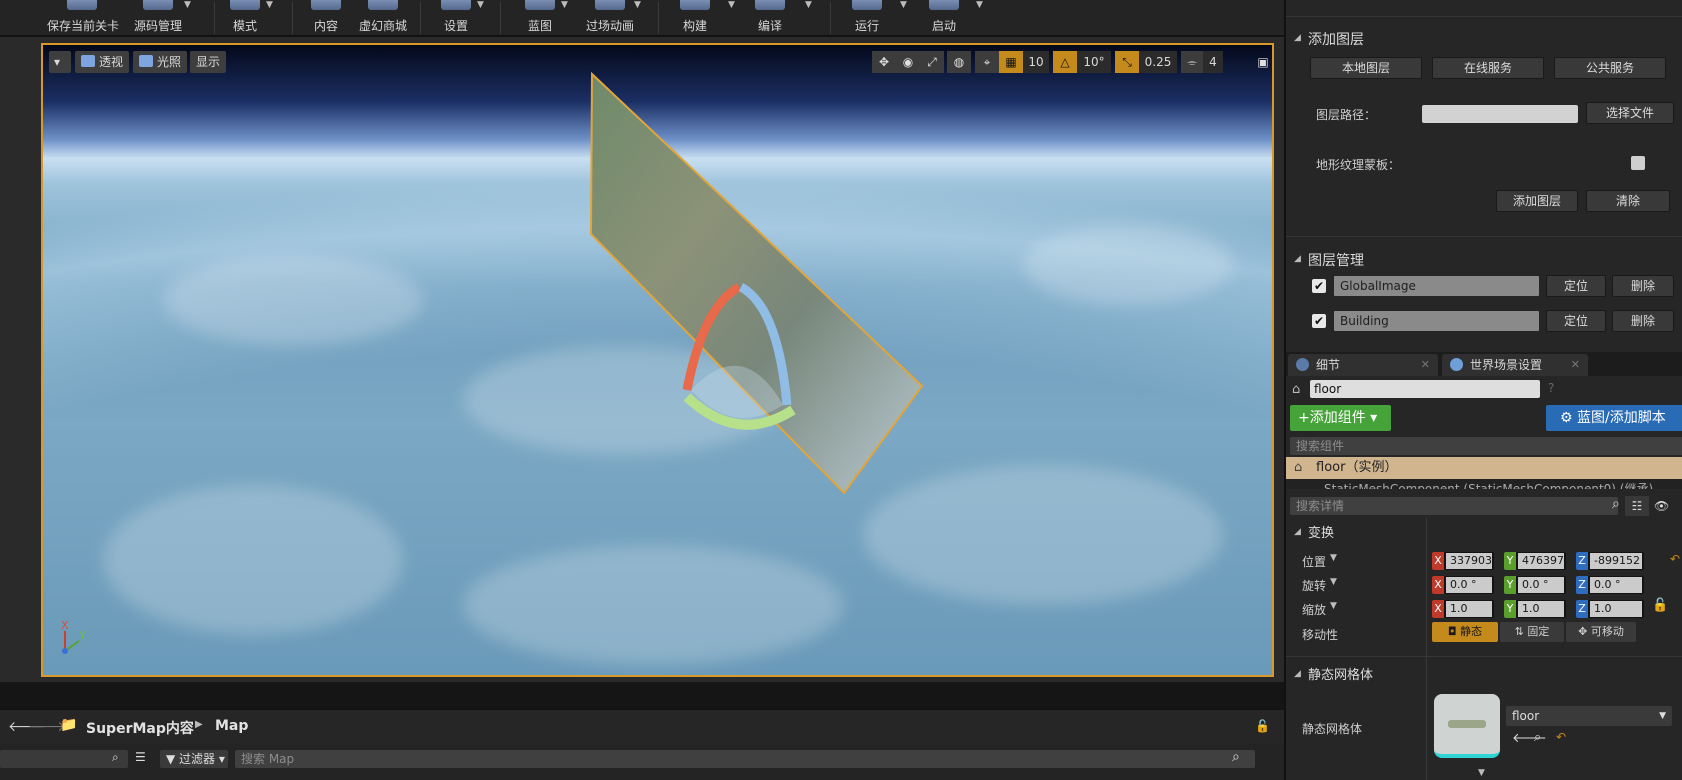  I want to click on build-button: 构建, so click(695, 18).